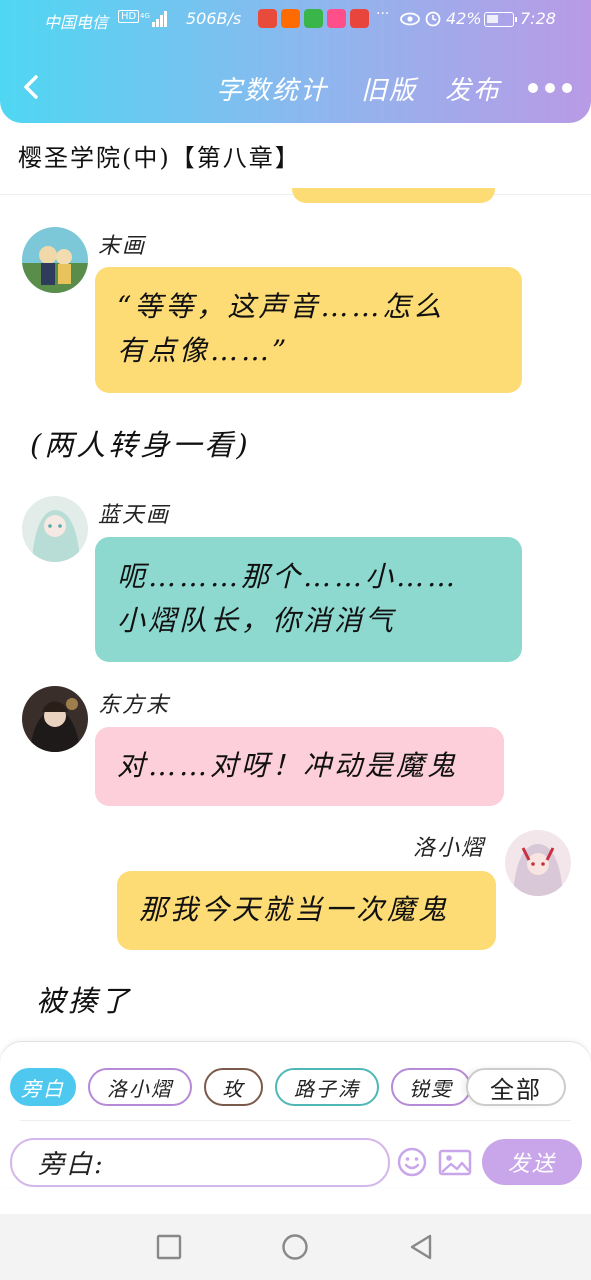 The width and height of the screenshot is (591, 1280). What do you see at coordinates (140, 443) in the screenshot?
I see `narration-text: (两人转身一看)` at bounding box center [140, 443].